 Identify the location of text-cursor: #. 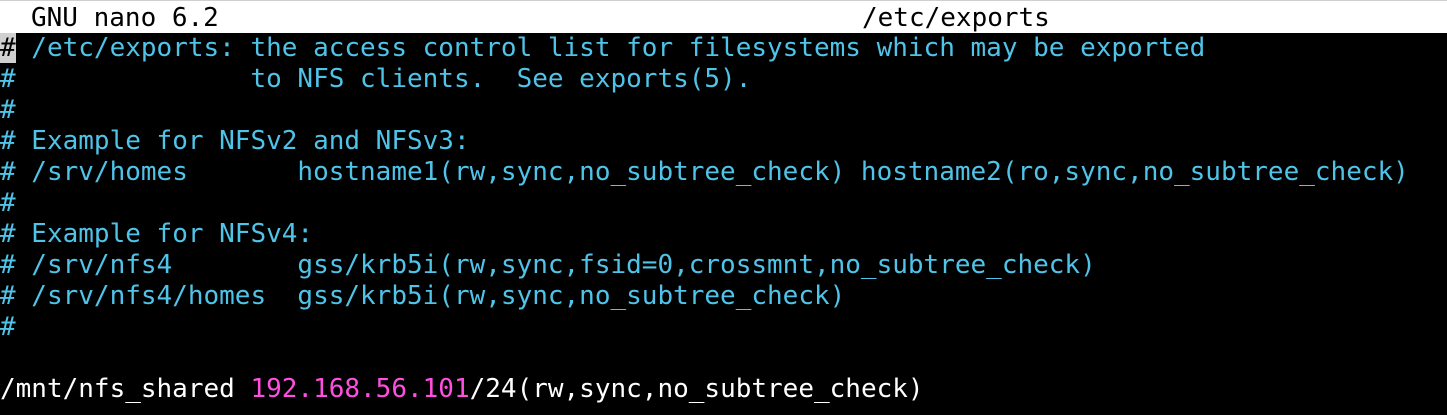
(8, 48).